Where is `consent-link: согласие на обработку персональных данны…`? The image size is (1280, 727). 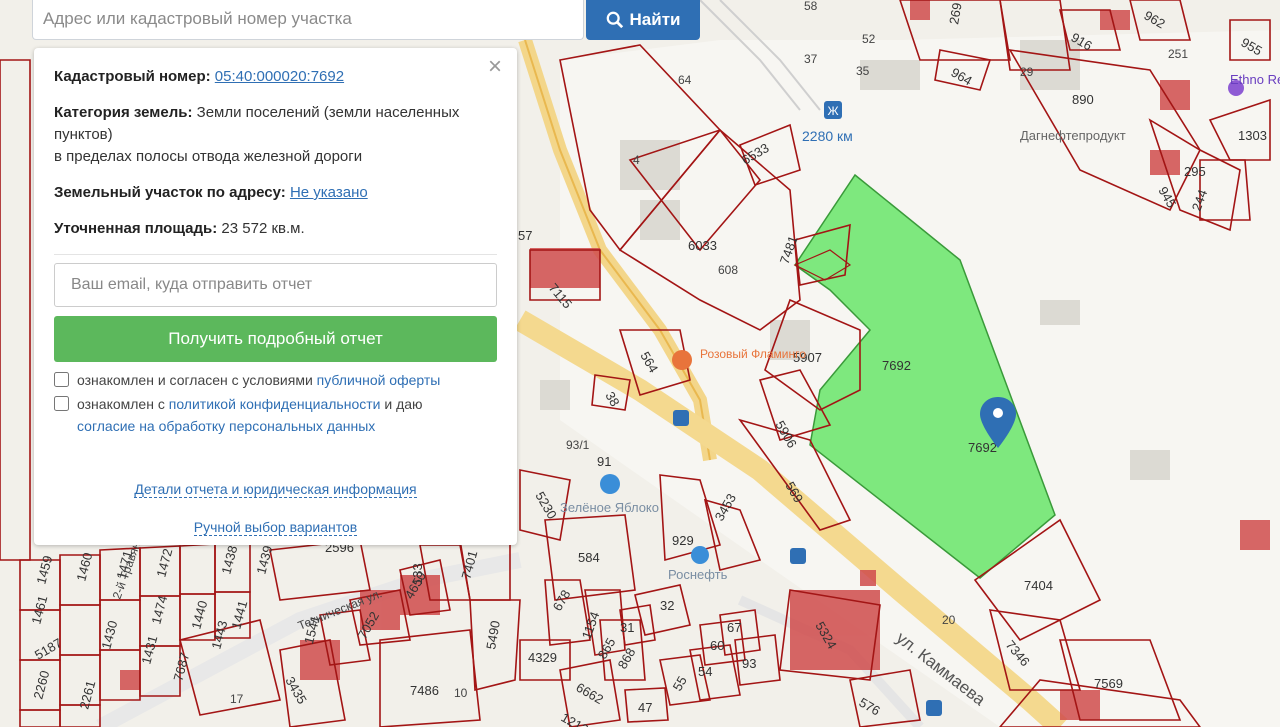
consent-link: согласие на обработку персональных данны… is located at coordinates (226, 426).